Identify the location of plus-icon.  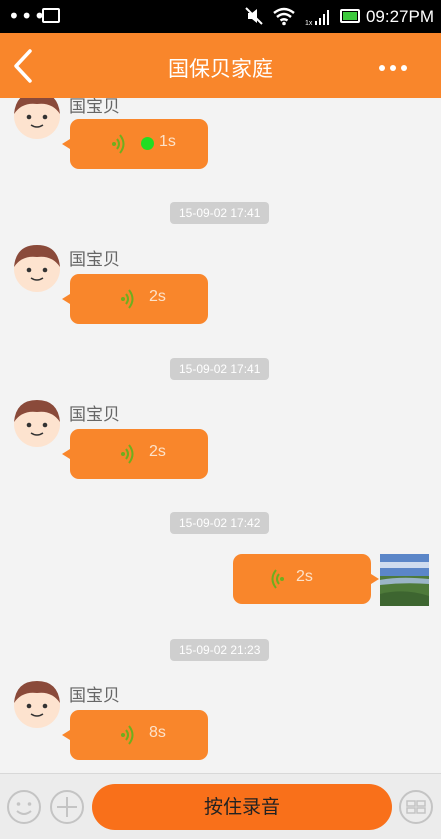
(67, 807).